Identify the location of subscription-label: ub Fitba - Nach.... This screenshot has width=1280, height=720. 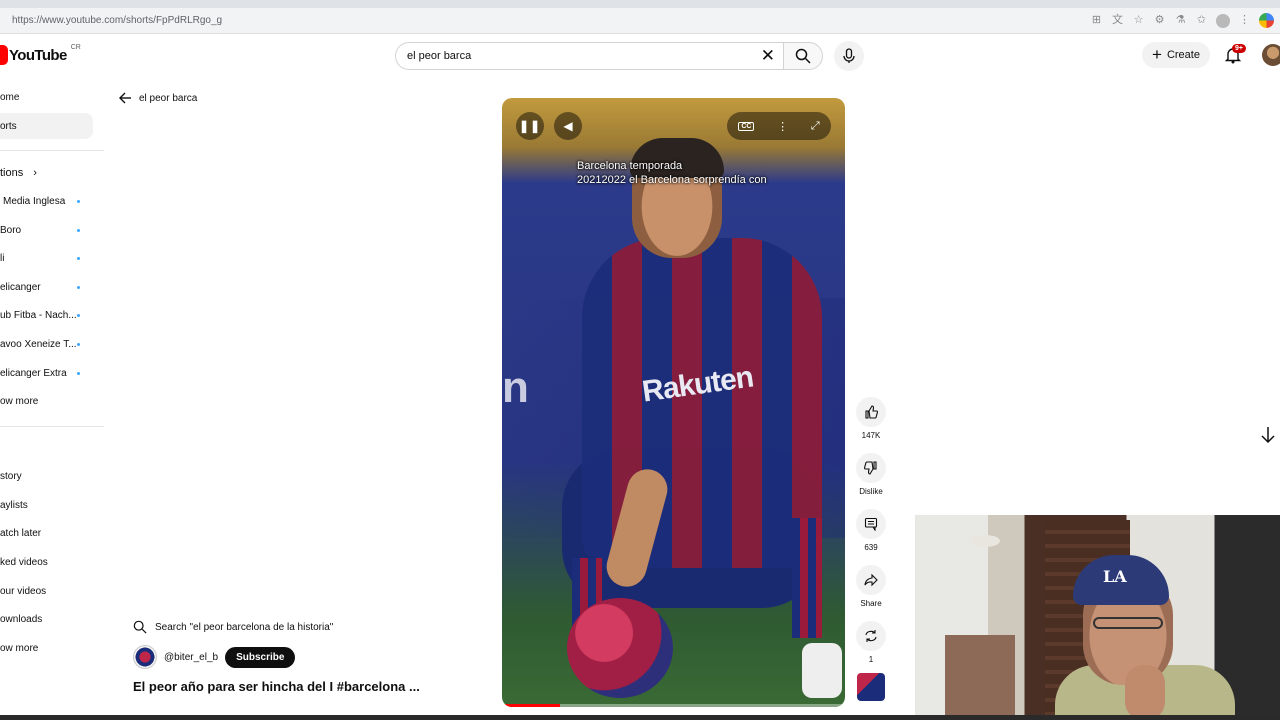
(38, 315).